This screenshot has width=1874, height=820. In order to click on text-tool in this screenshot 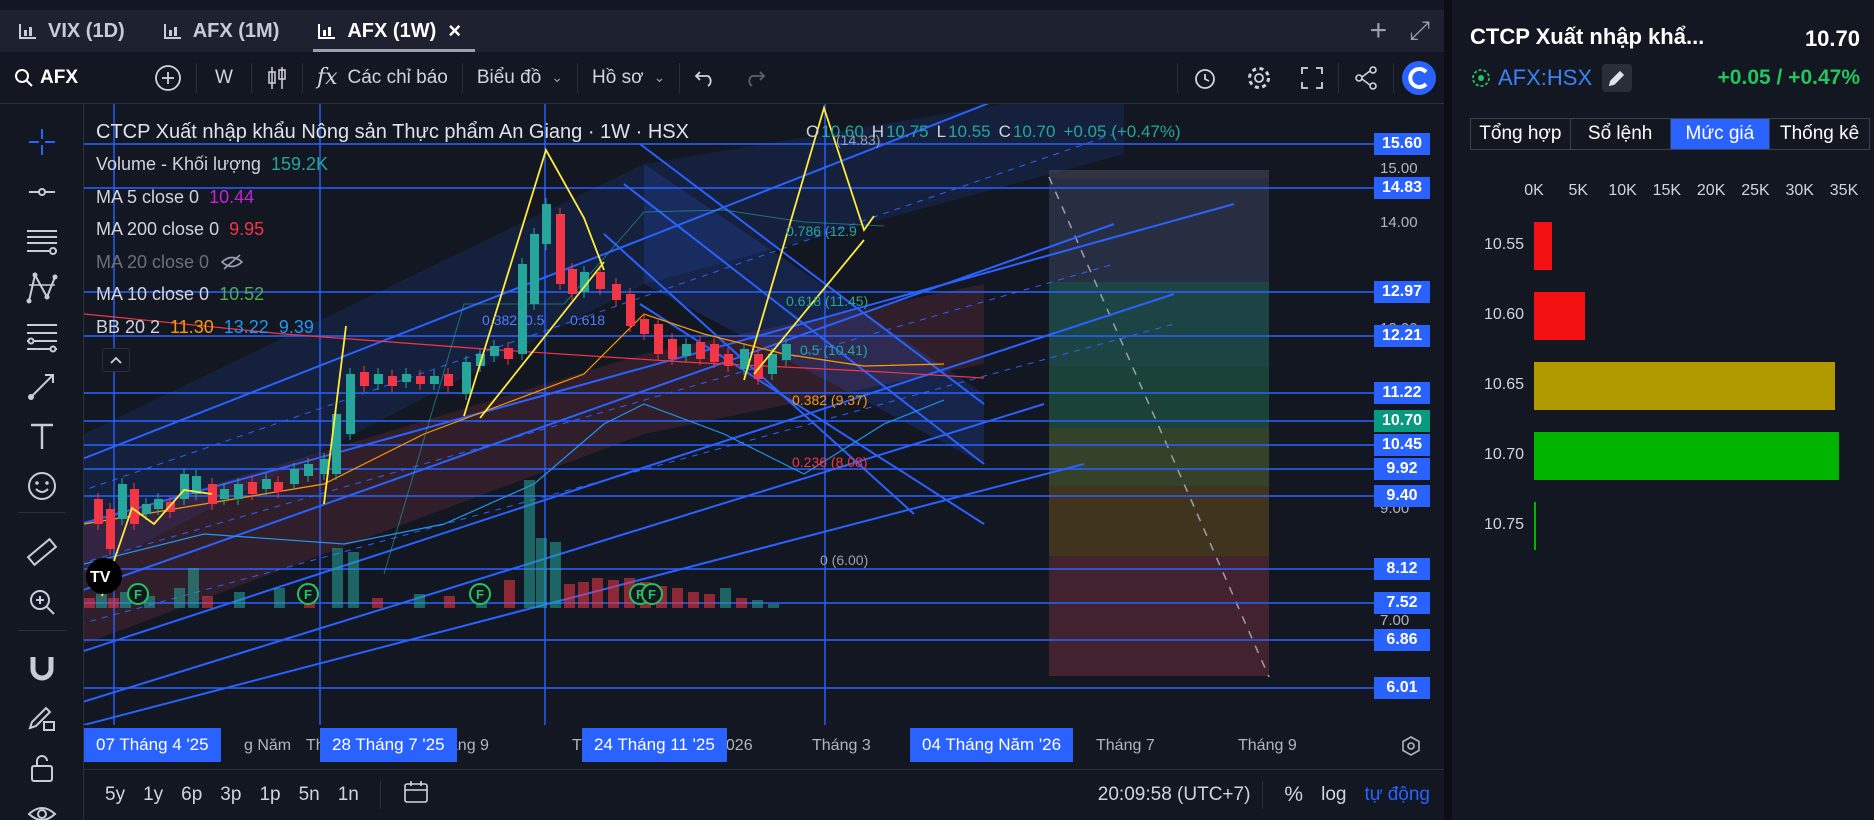, I will do `click(42, 436)`.